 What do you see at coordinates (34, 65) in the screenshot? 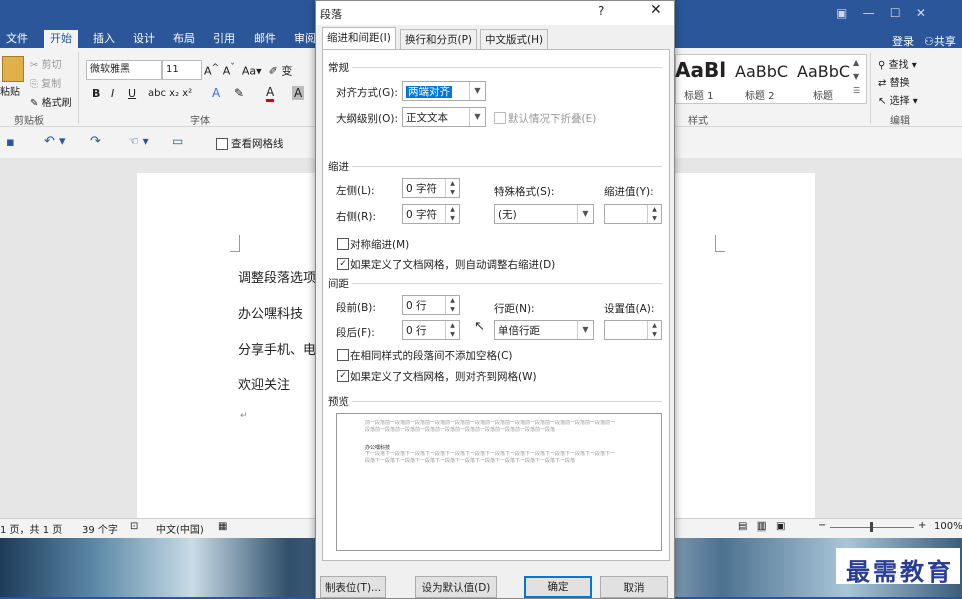
I see `scissors-icon: ✂` at bounding box center [34, 65].